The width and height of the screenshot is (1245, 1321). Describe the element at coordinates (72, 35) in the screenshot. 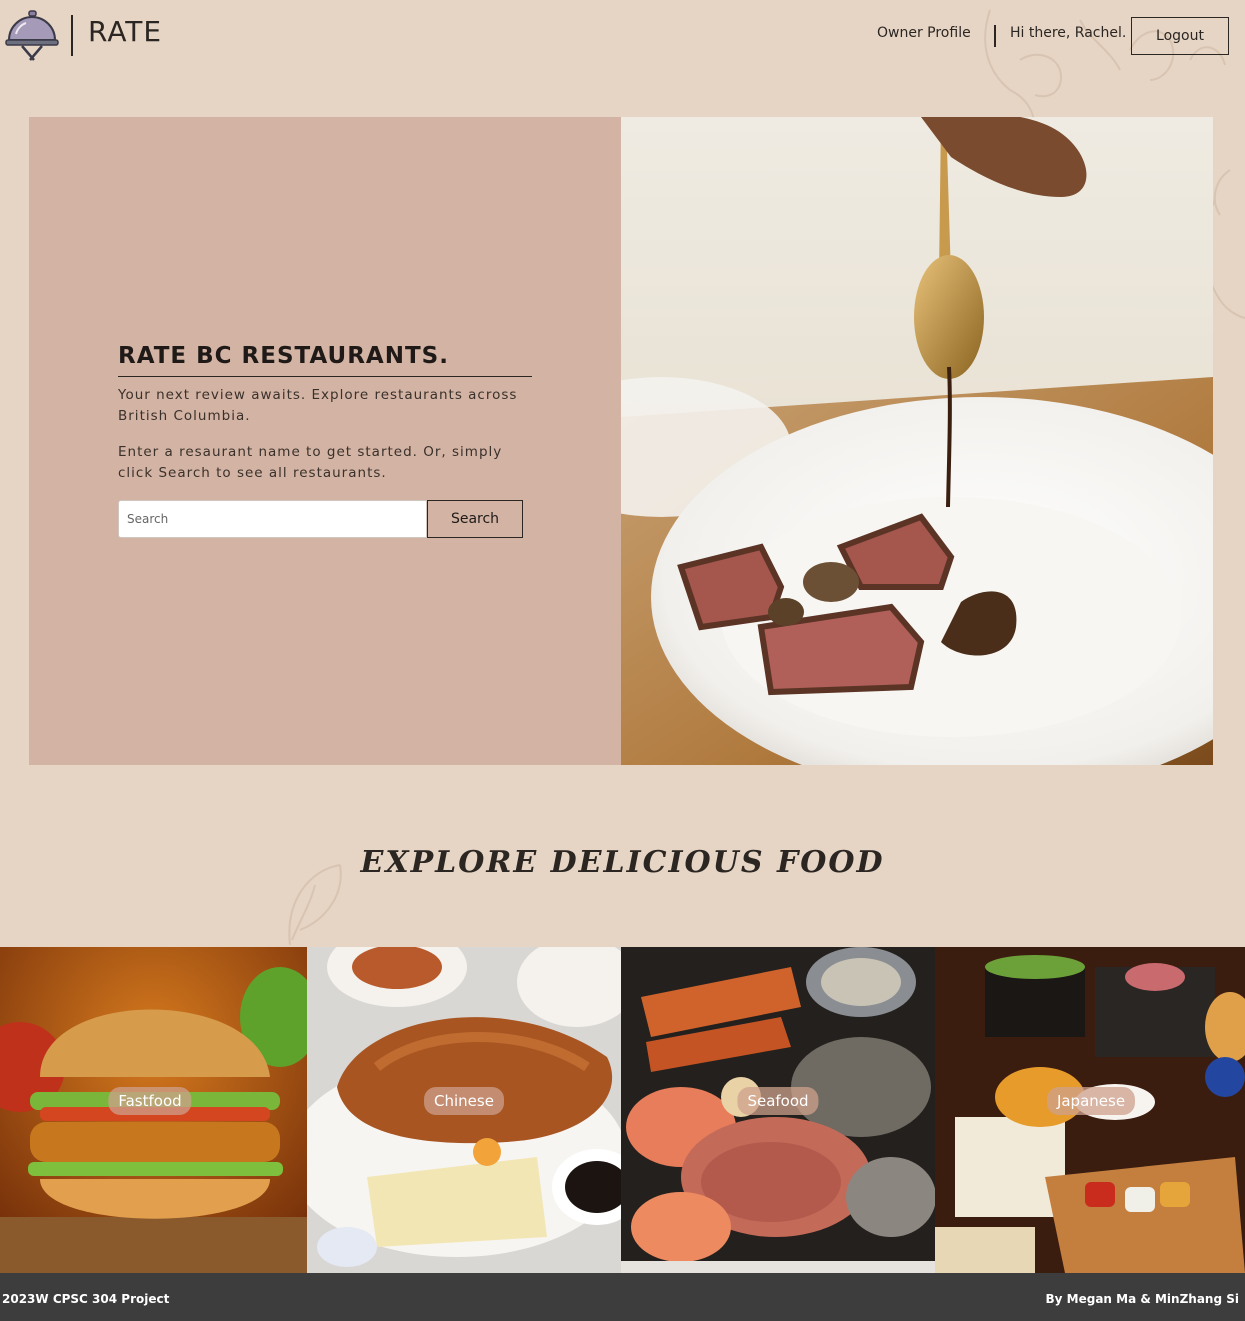

I see `logo-divider` at that location.